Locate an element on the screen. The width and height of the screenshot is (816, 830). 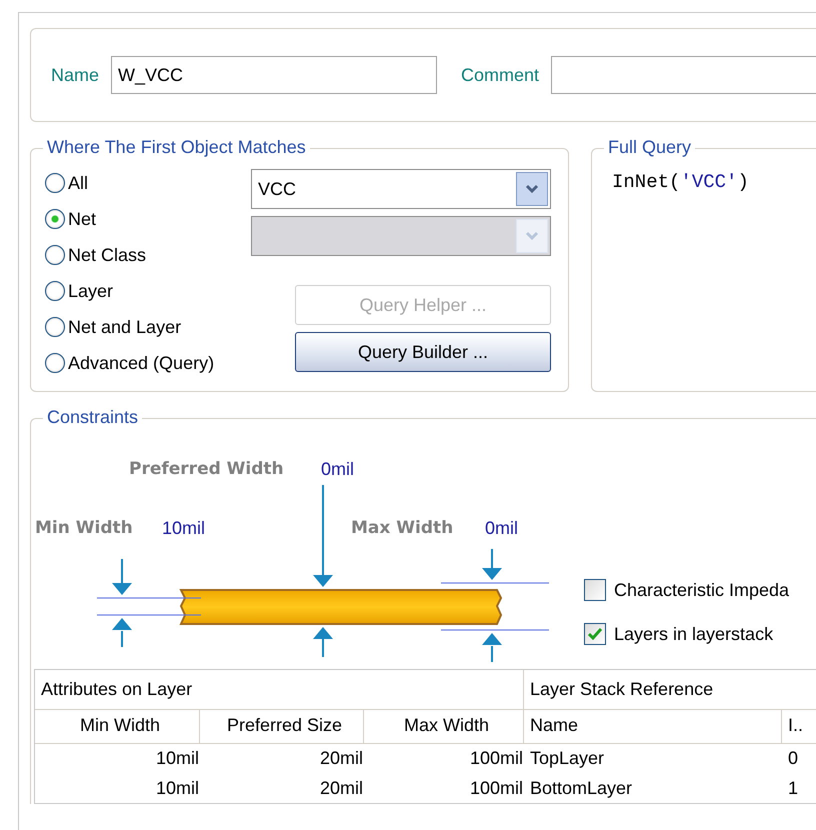
checkmark-icon is located at coordinates (595, 634).